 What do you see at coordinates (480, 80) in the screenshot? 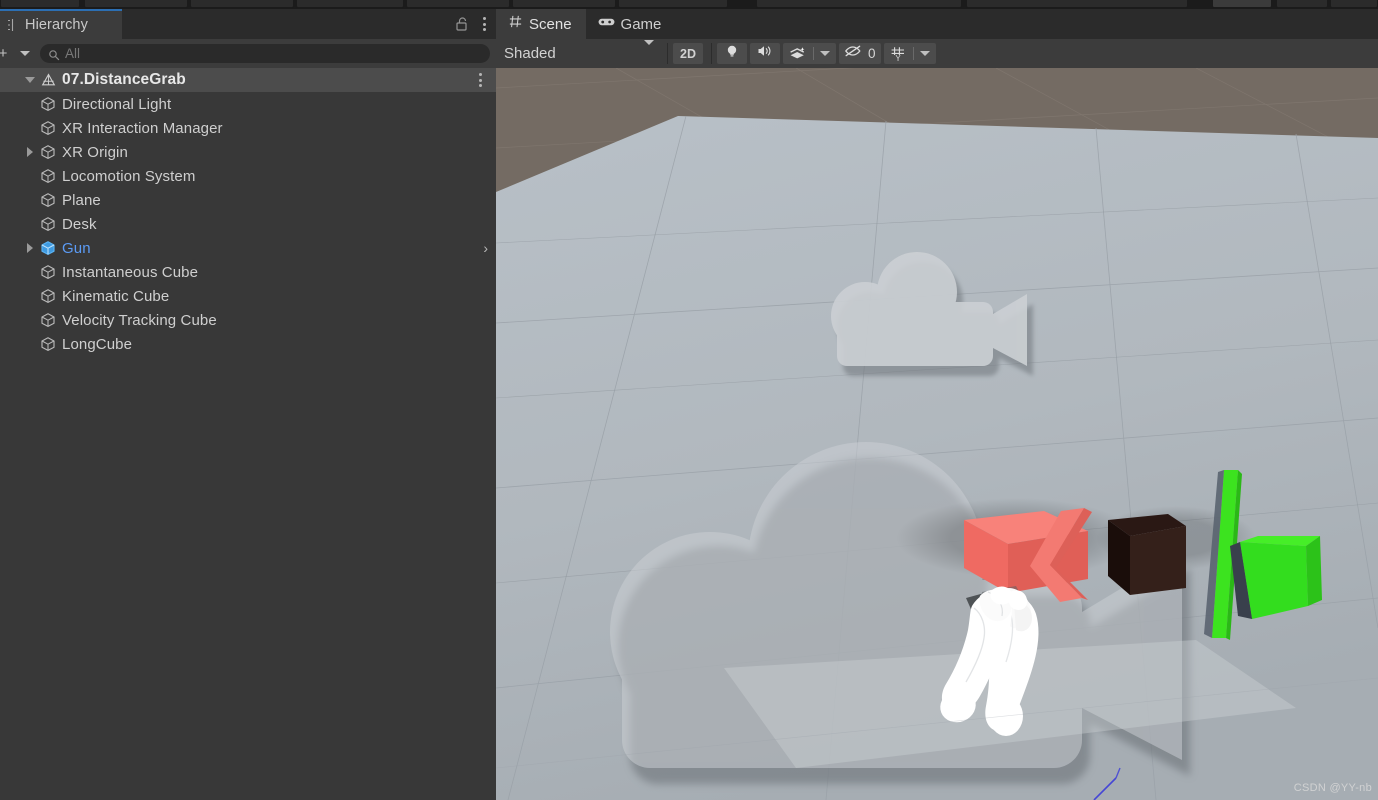
I see `scene-kebab-menu-icon` at bounding box center [480, 80].